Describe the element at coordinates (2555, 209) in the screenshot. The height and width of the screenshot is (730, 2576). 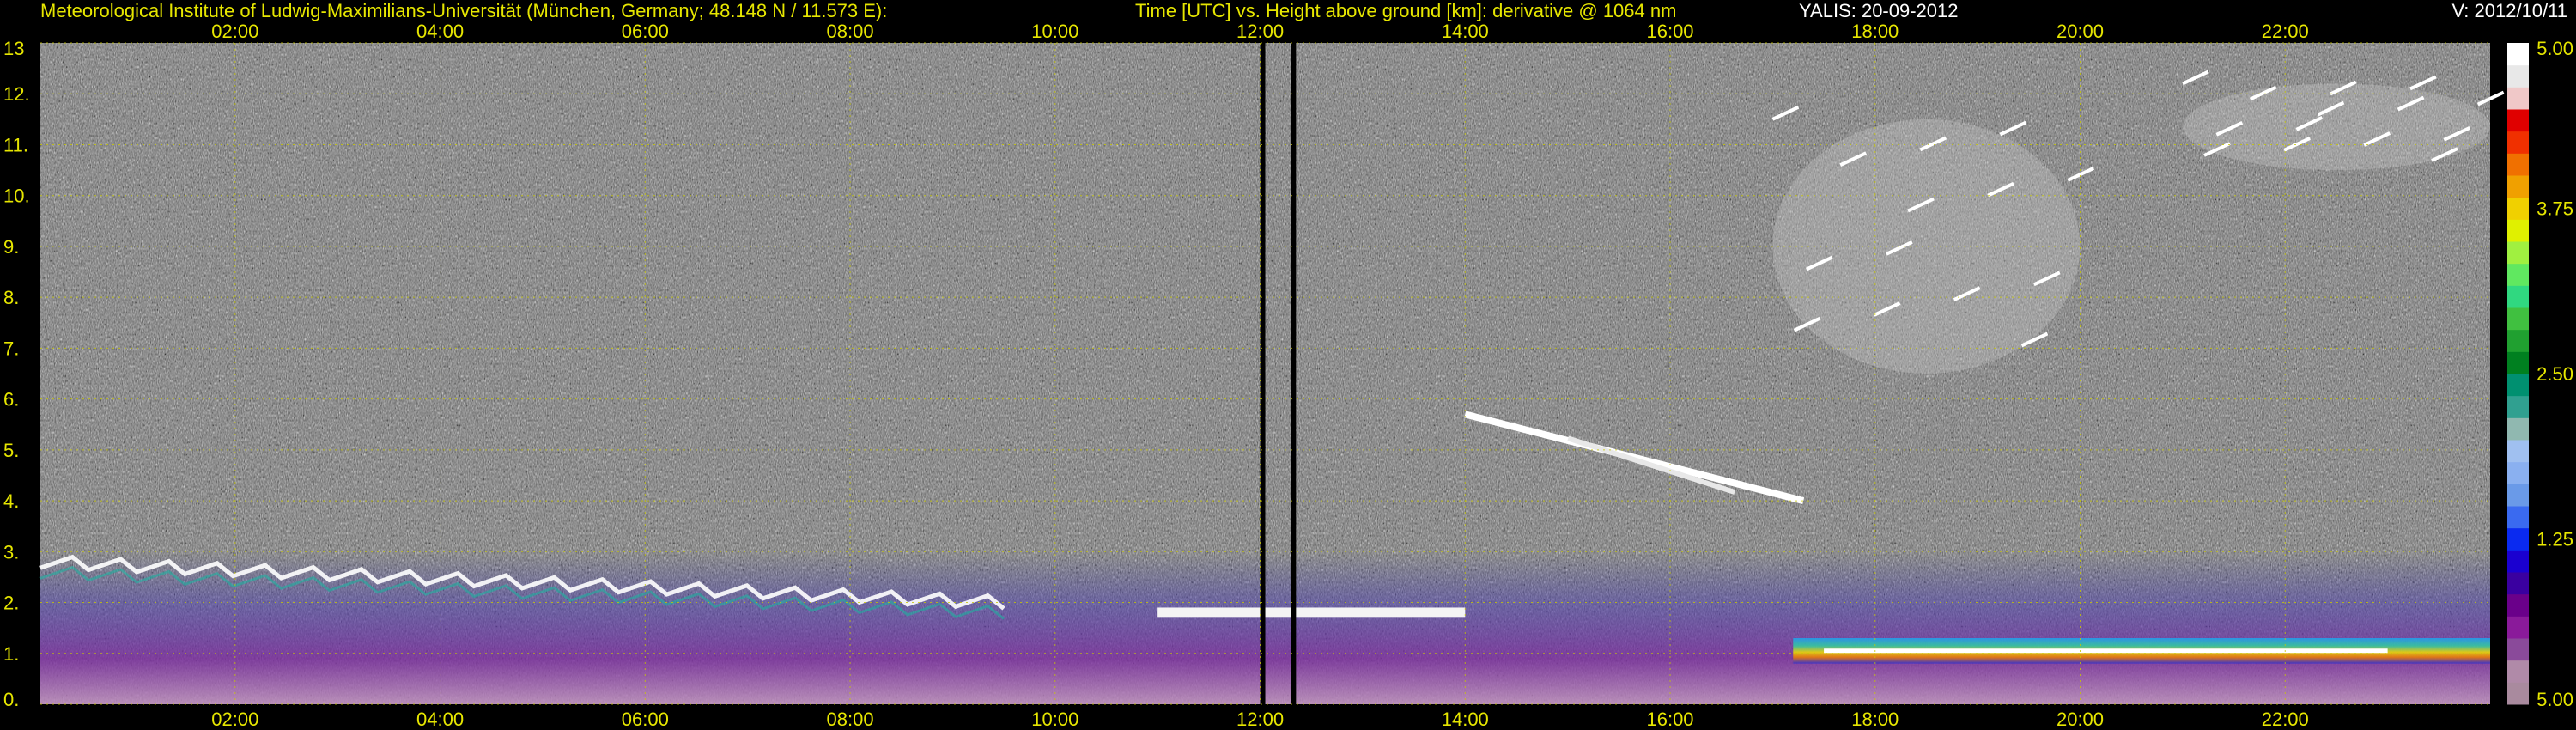
I see `colorbar-tick-label: 3.75` at that location.